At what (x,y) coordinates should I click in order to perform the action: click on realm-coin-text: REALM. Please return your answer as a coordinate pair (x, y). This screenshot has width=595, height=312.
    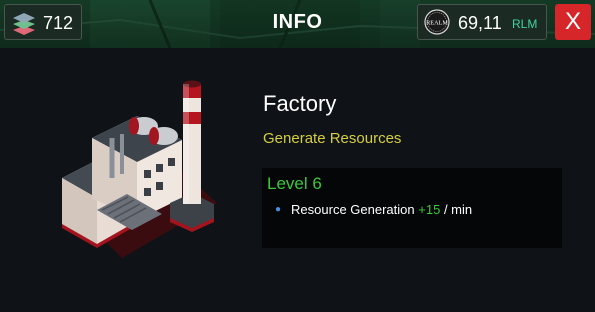
    Looking at the image, I should click on (437, 23).